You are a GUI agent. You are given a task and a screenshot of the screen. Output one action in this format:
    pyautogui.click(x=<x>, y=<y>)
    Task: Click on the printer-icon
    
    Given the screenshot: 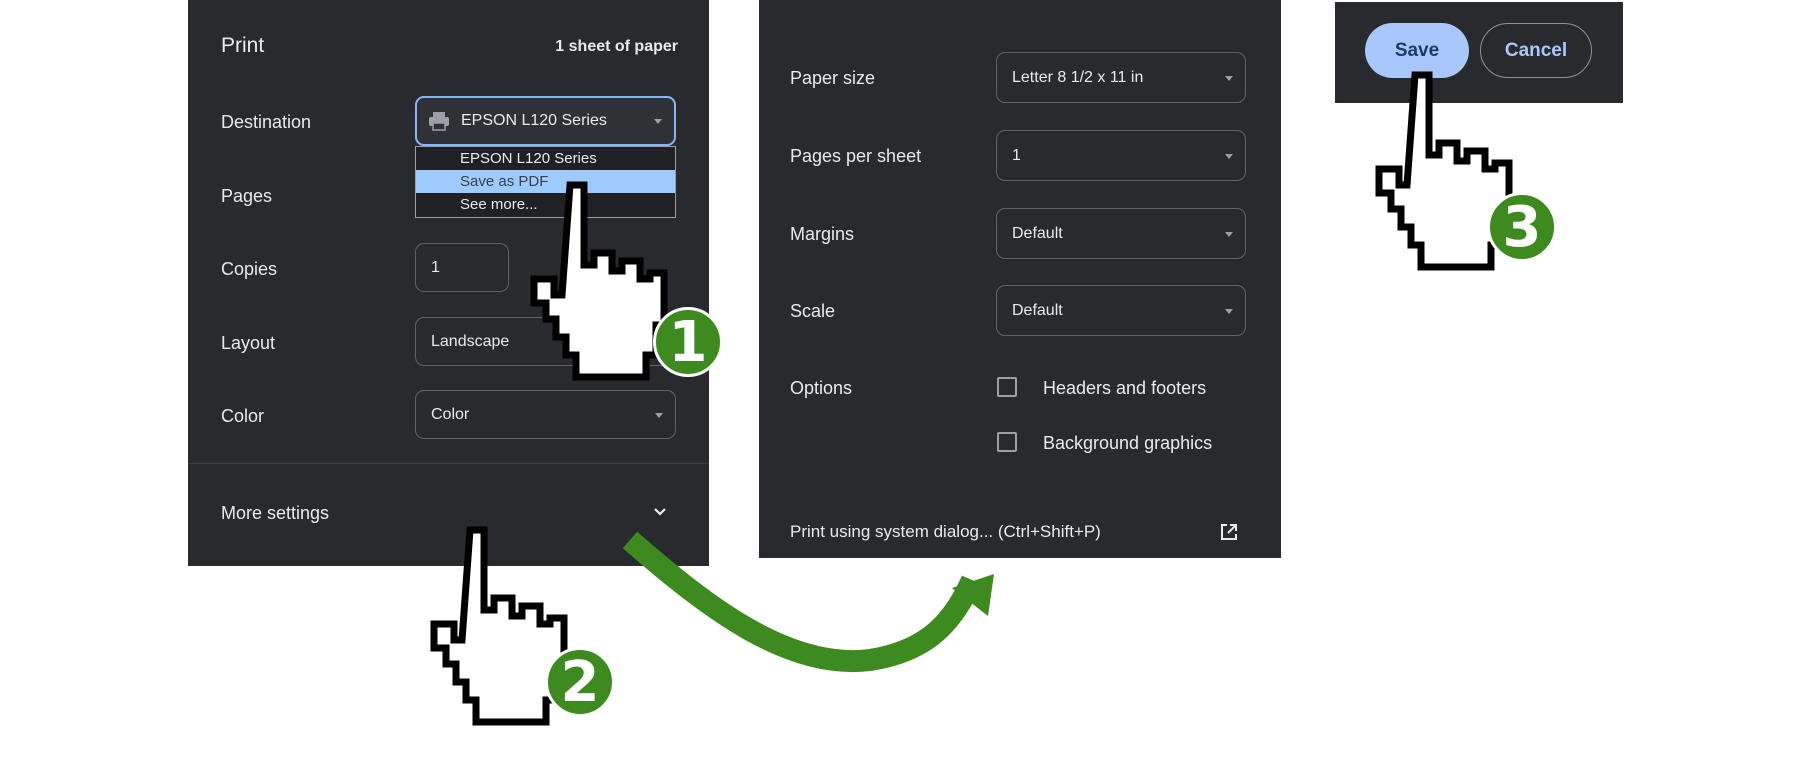 What is the action you would take?
    pyautogui.click(x=439, y=121)
    